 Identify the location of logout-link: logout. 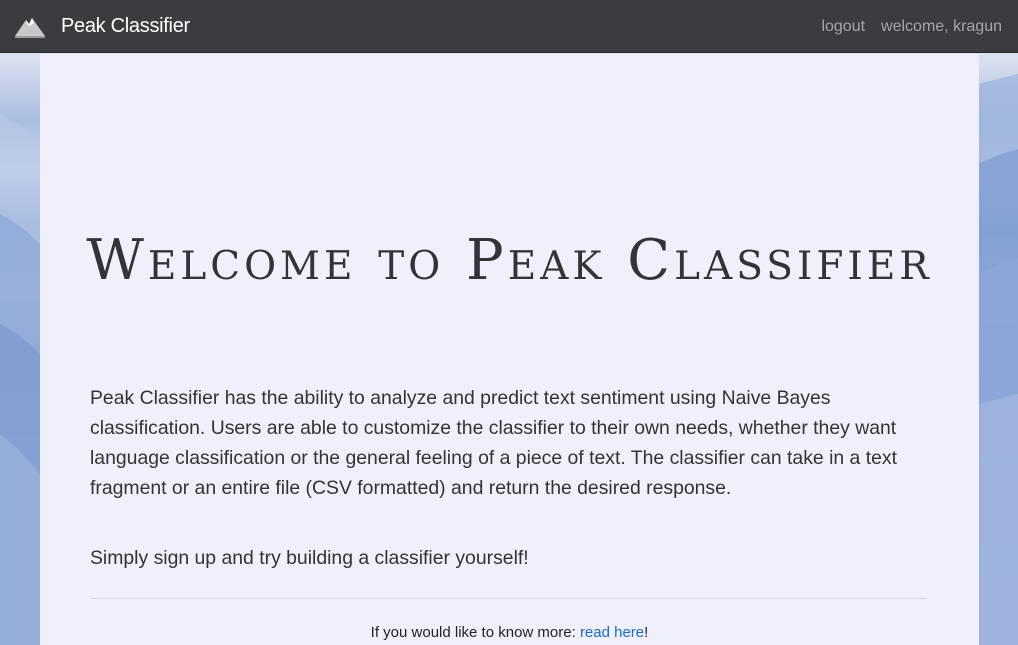
(843, 27).